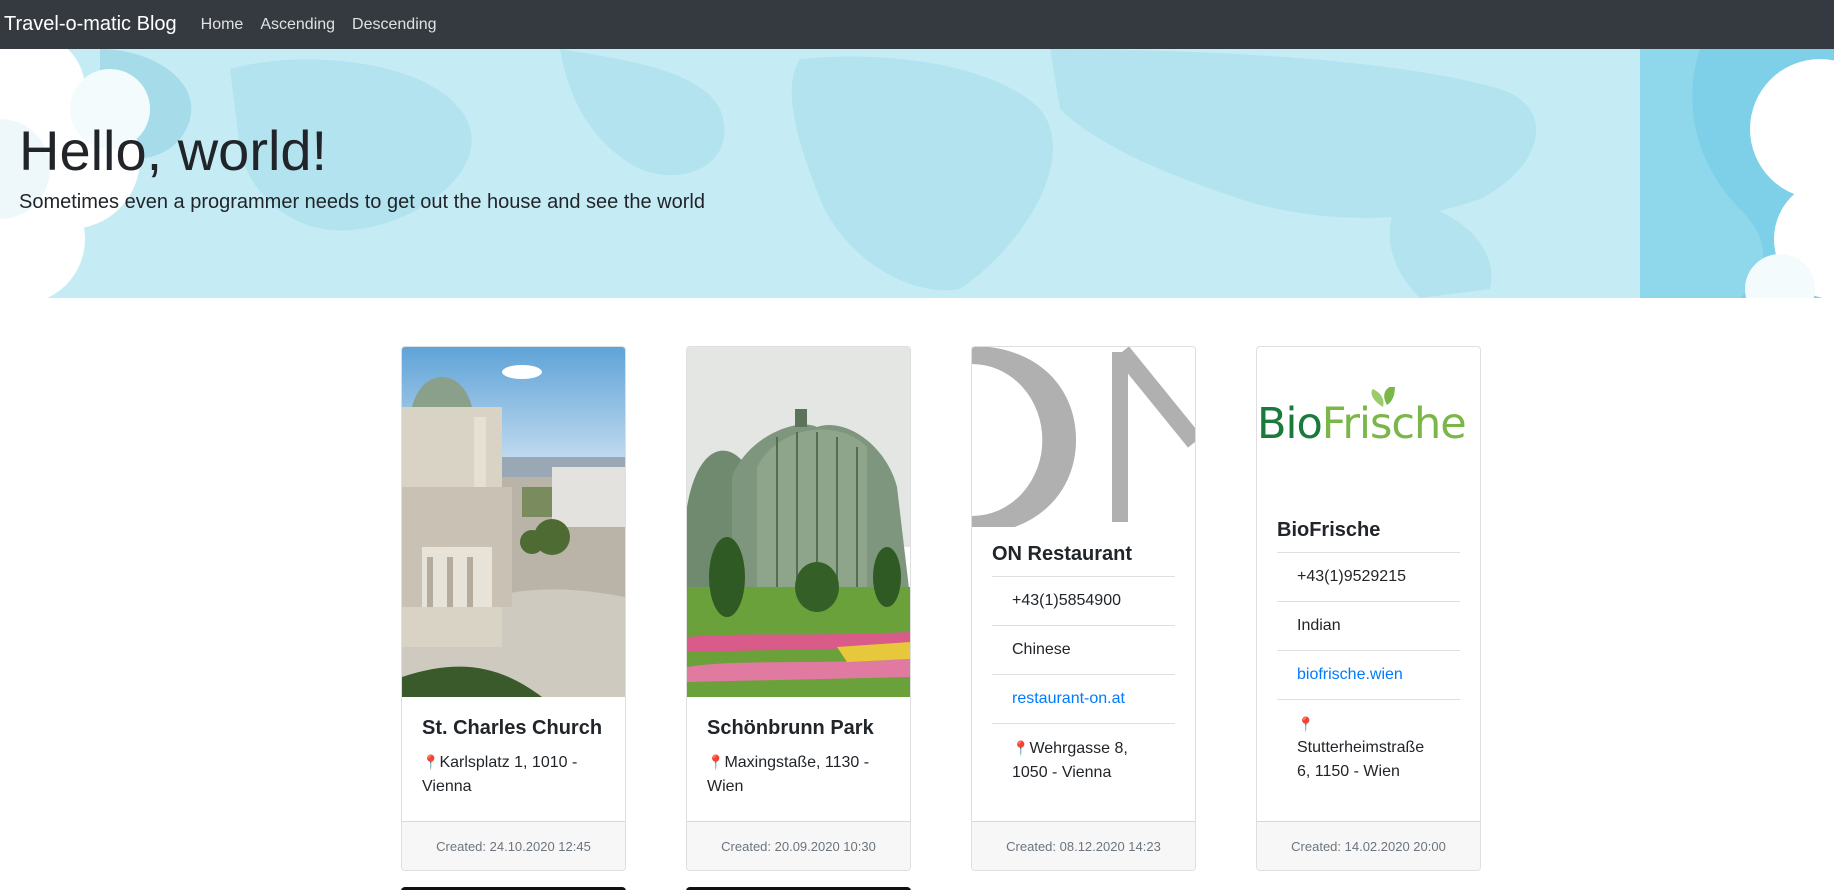 This screenshot has width=1834, height=890. Describe the element at coordinates (1083, 649) in the screenshot. I see `cuisine-item: Chinese` at that location.